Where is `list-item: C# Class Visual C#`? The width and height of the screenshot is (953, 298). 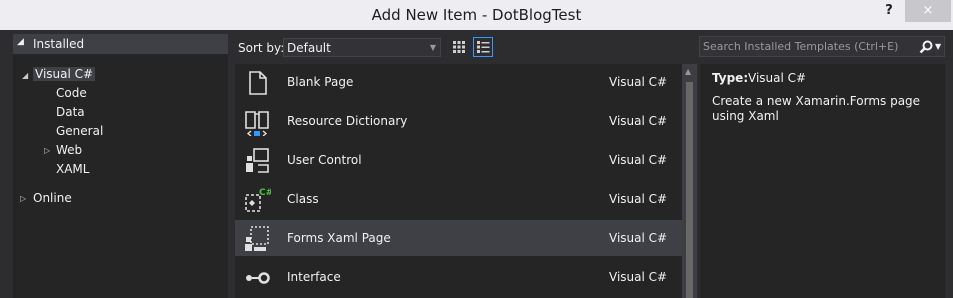
list-item: C# Class Visual C# is located at coordinates (458, 199).